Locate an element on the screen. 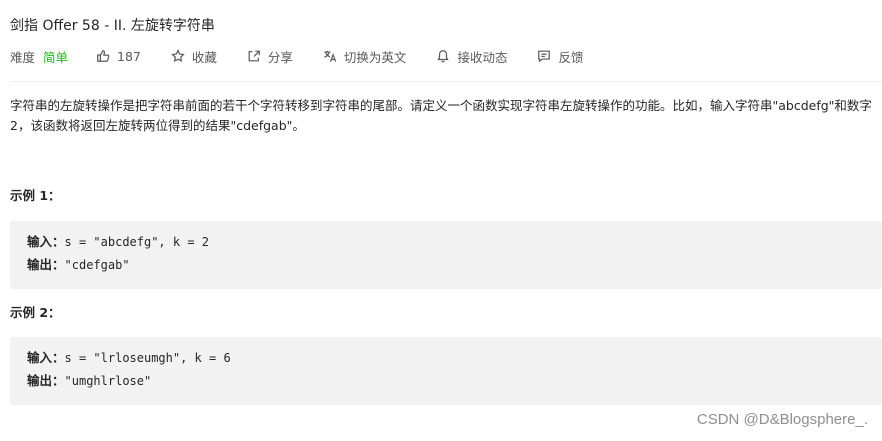  translate-button: 切换为英文 is located at coordinates (365, 56).